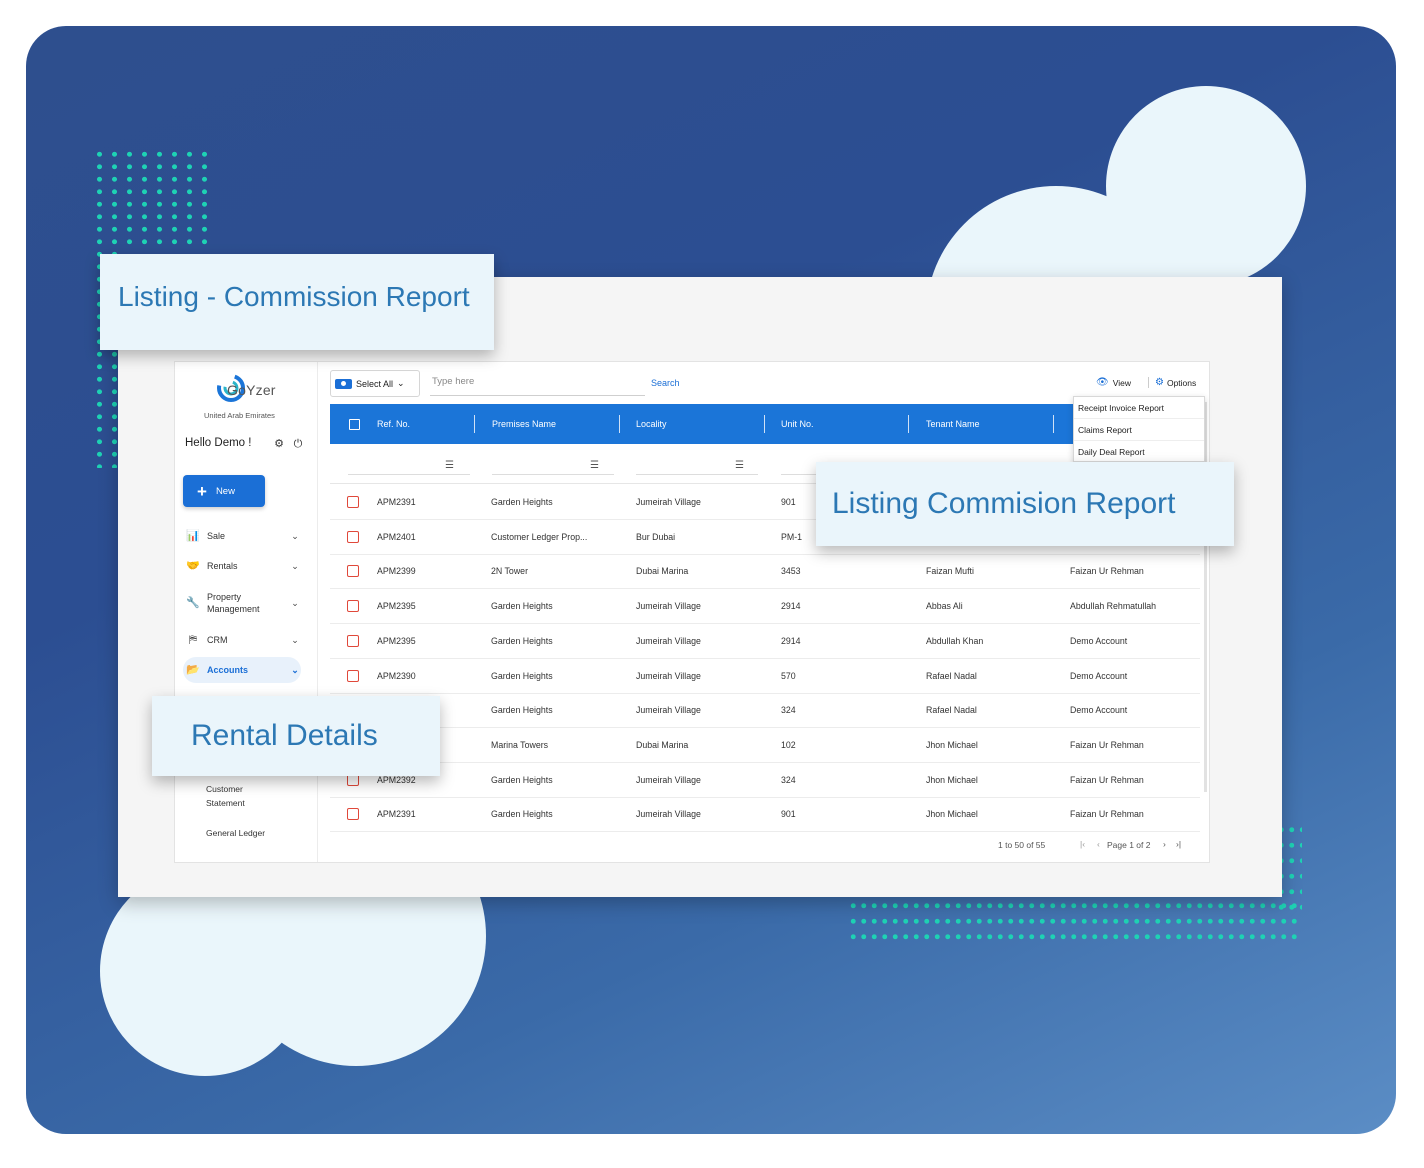 The width and height of the screenshot is (1424, 1168). Describe the element at coordinates (788, 744) in the screenshot. I see `cell-unit: 102` at that location.